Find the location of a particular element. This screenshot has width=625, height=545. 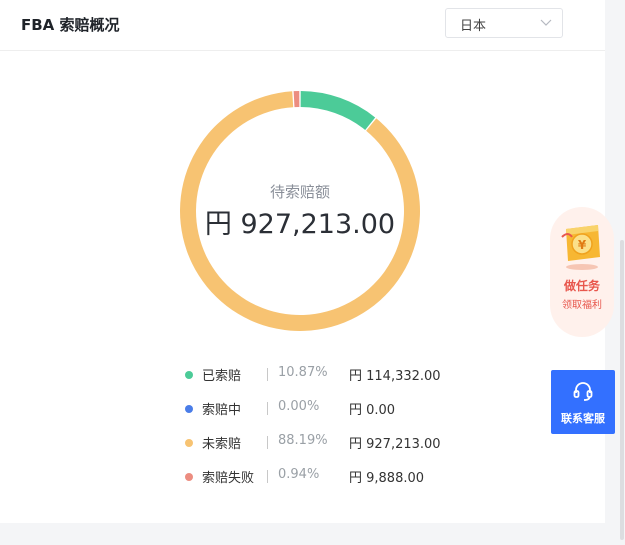

legend-amount: 円 927,213.00 is located at coordinates (395, 444).